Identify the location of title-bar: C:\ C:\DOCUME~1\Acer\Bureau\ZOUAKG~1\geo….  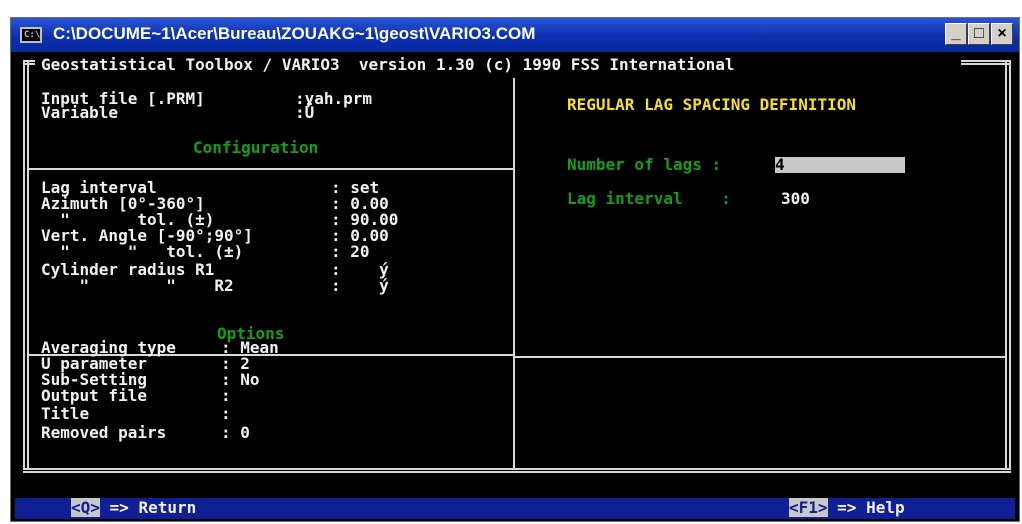
(515, 35).